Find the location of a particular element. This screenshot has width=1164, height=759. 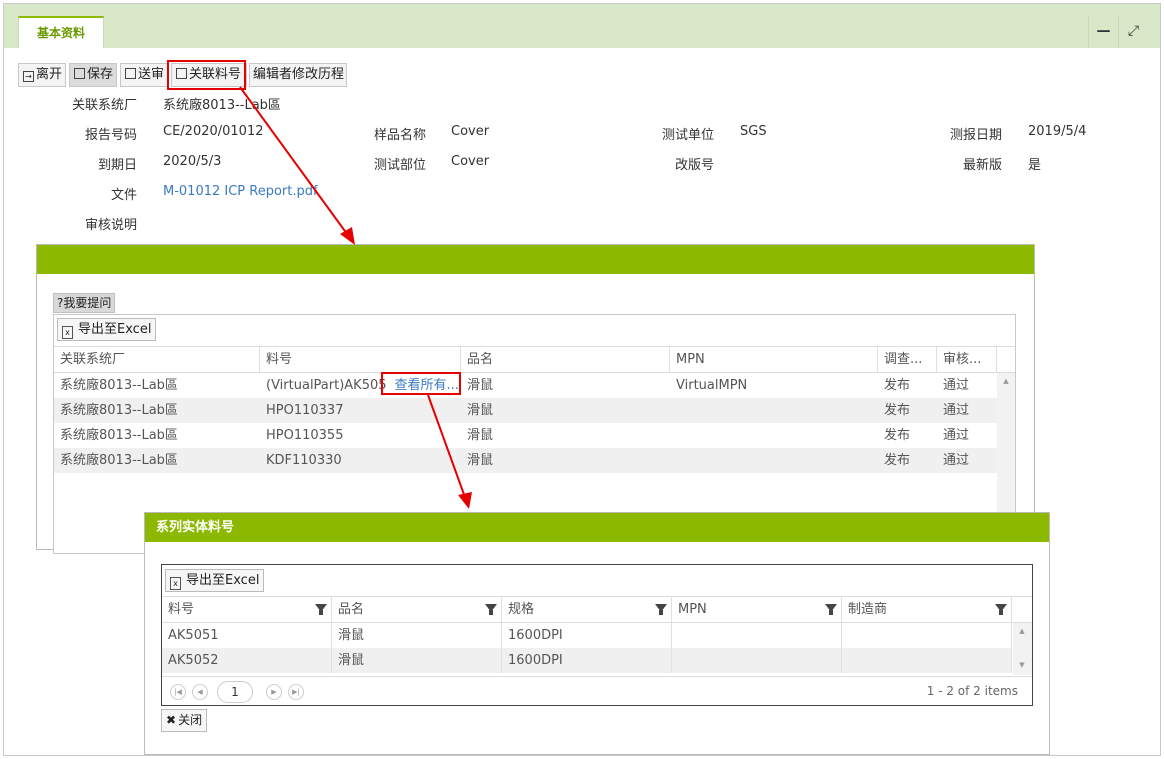

test-unit-label: 测试单位 is located at coordinates (687, 135).